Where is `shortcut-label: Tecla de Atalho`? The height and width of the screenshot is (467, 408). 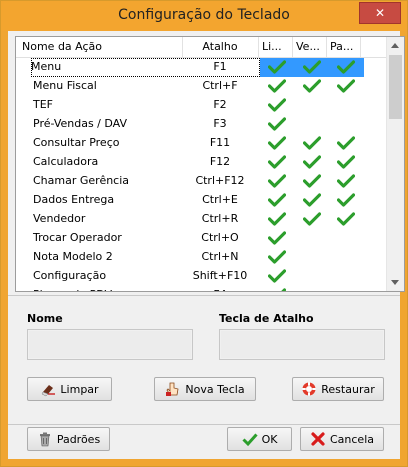
shortcut-label: Tecla de Atalho is located at coordinates (266, 318).